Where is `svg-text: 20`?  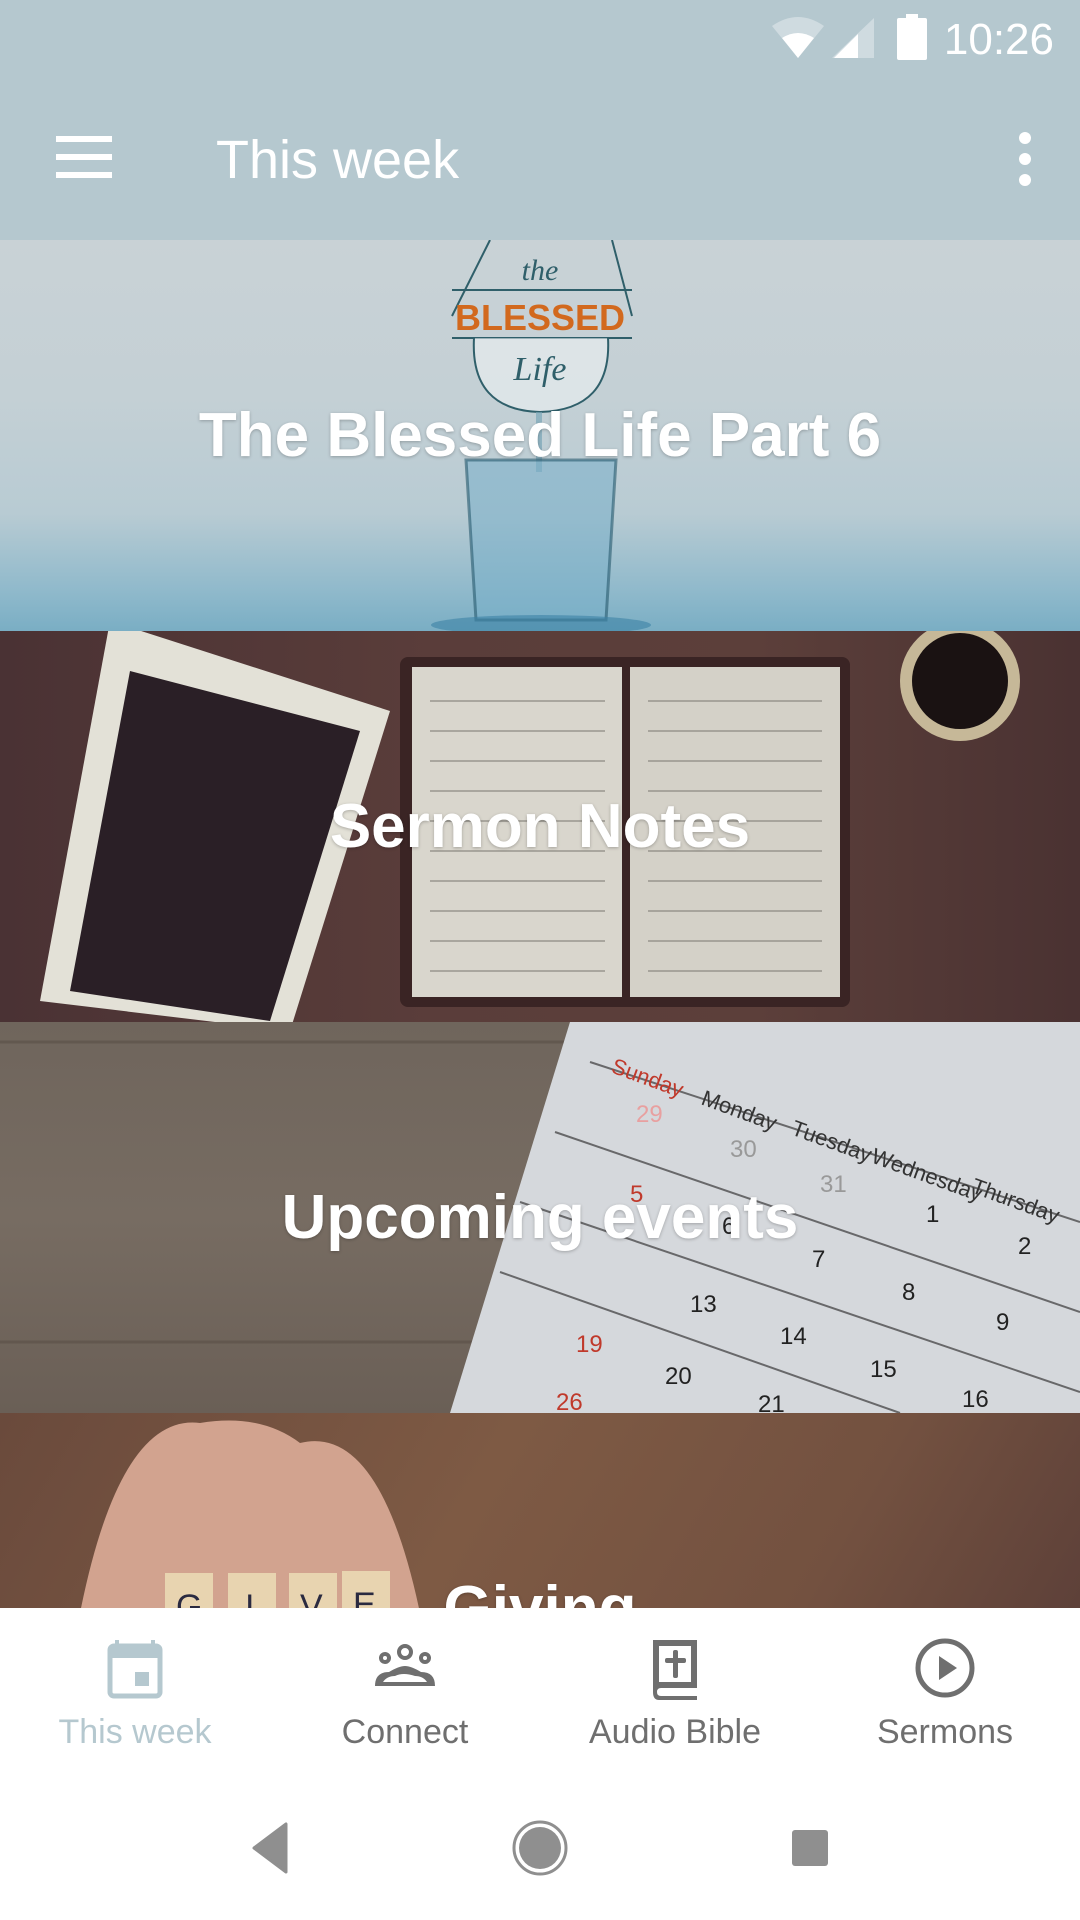
svg-text: 20 is located at coordinates (678, 1376).